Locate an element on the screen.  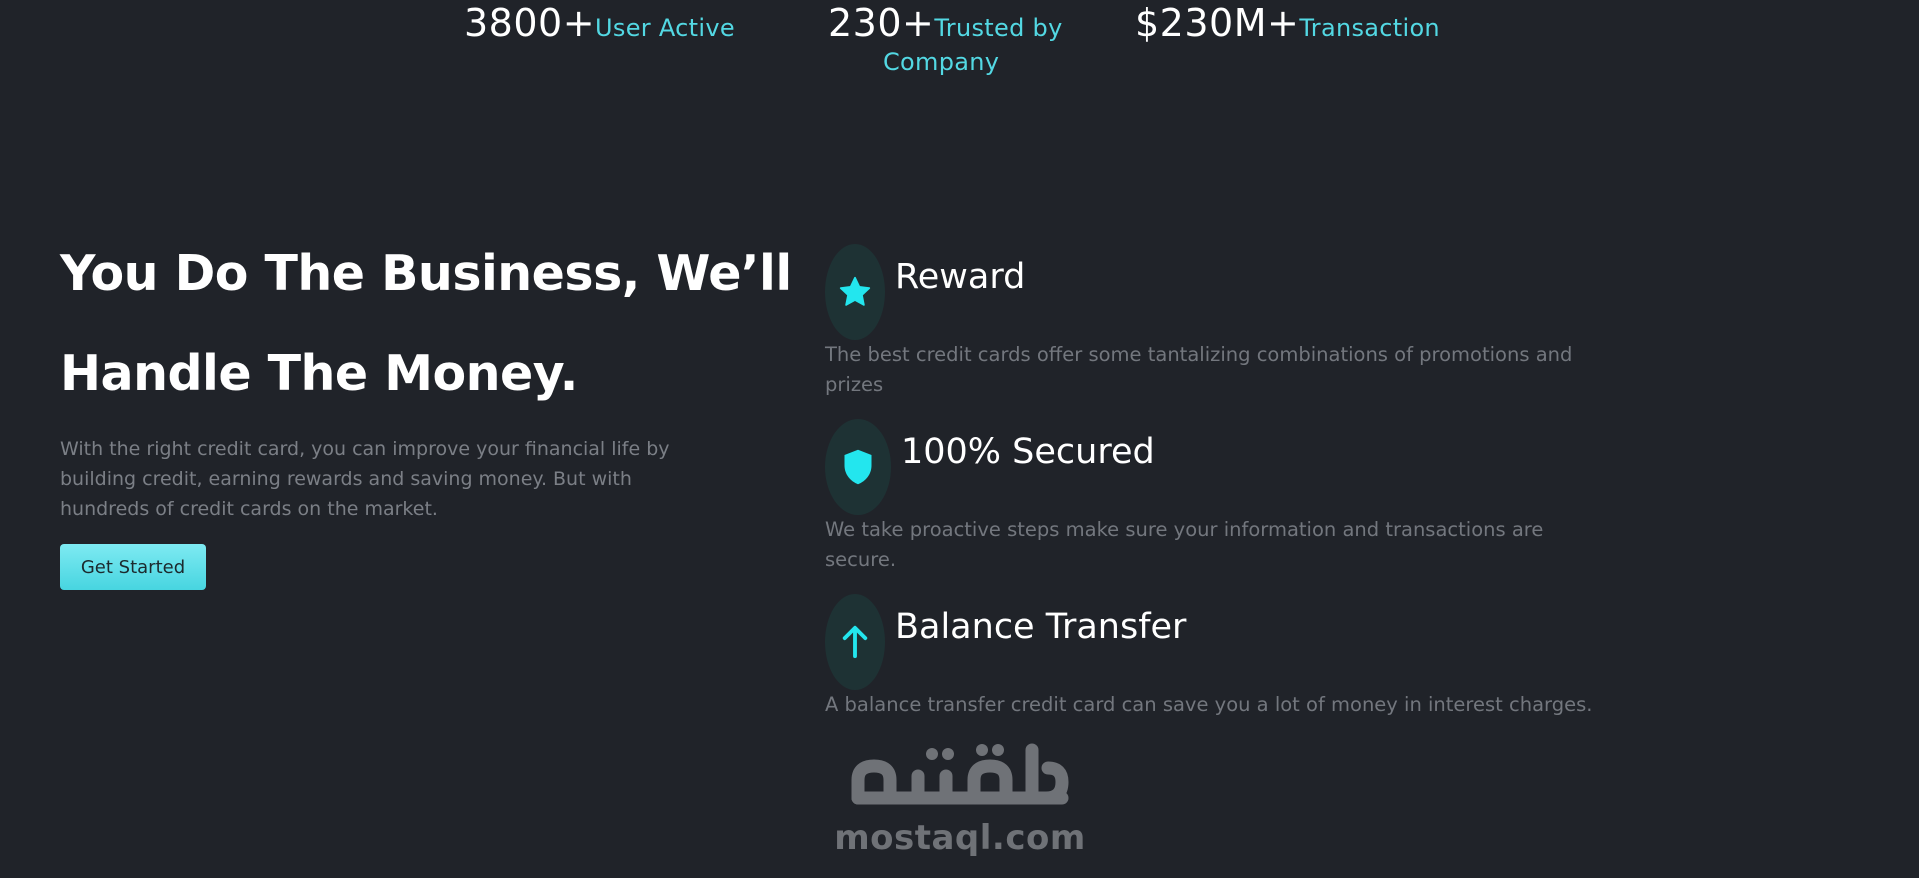
stat-trusted-company: 230+Trusted by Company is located at coordinates (958, 39).